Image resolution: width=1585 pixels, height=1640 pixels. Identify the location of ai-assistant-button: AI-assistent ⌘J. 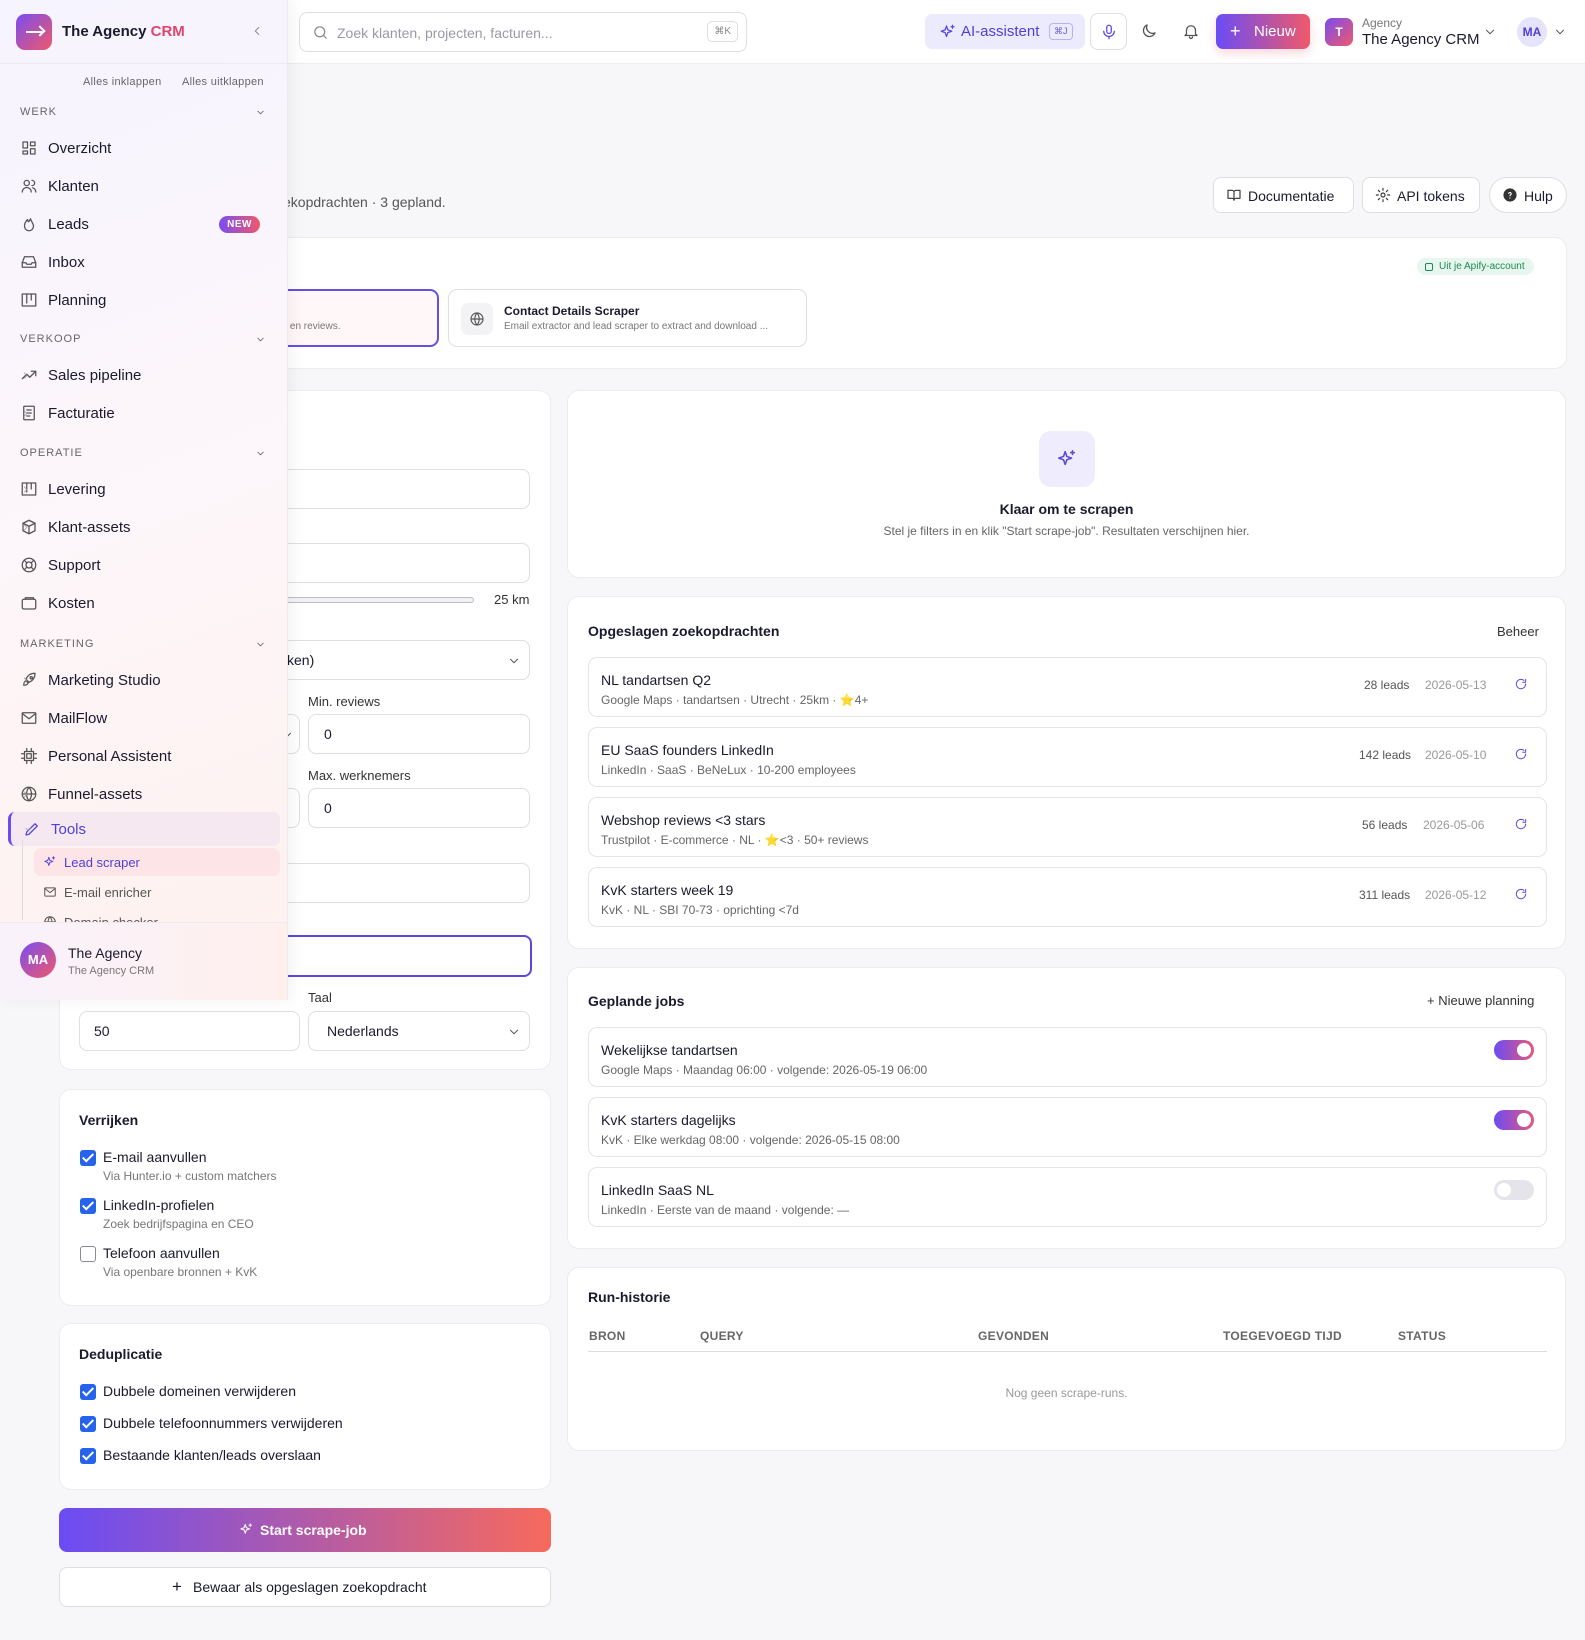
(1005, 31).